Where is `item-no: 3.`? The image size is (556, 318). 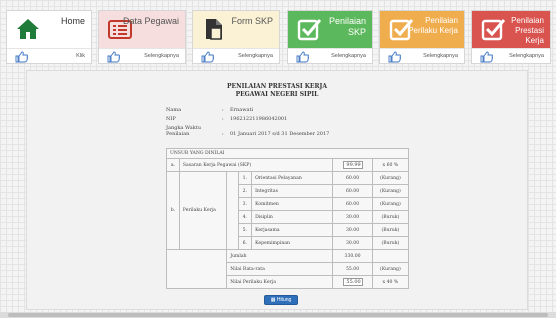
item-no: 3. is located at coordinates (245, 204).